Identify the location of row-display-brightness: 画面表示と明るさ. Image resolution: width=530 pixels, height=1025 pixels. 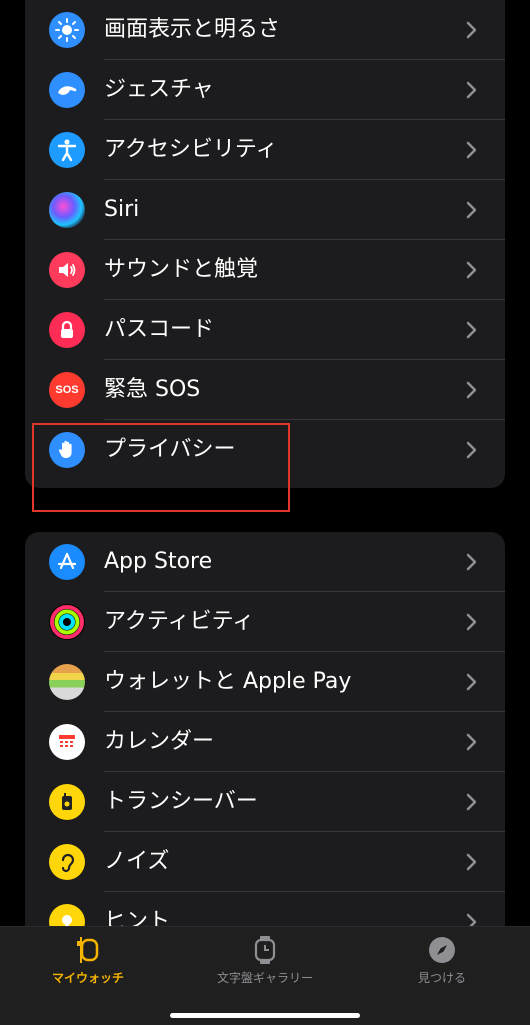
(265, 30).